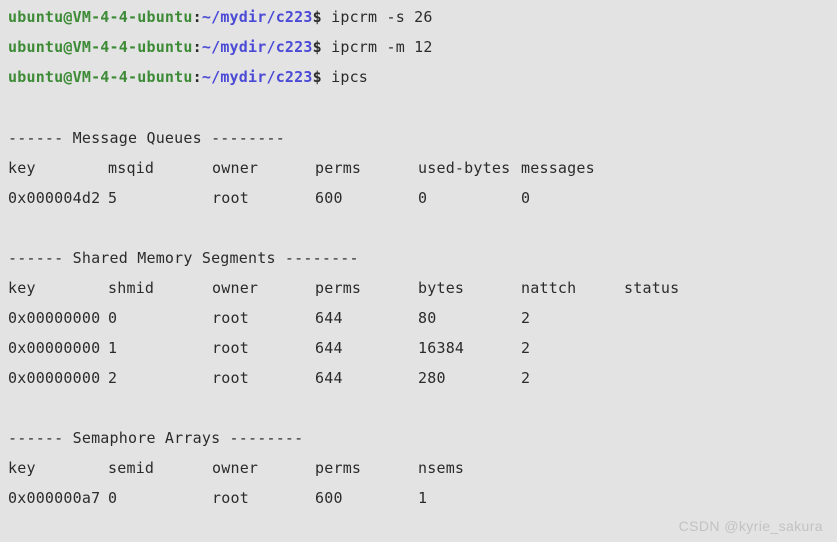  Describe the element at coordinates (441, 288) in the screenshot. I see `column-header-bytes: bytes` at that location.